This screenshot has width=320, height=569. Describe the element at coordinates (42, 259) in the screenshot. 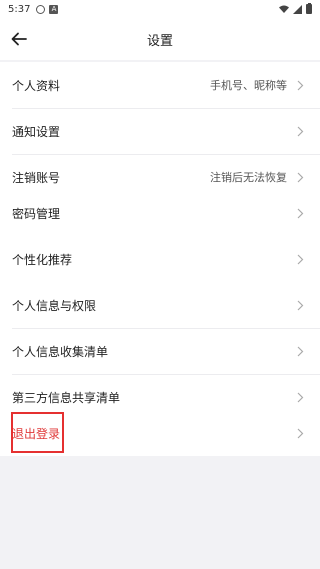

I see `row-label: 个性化推荐` at that location.